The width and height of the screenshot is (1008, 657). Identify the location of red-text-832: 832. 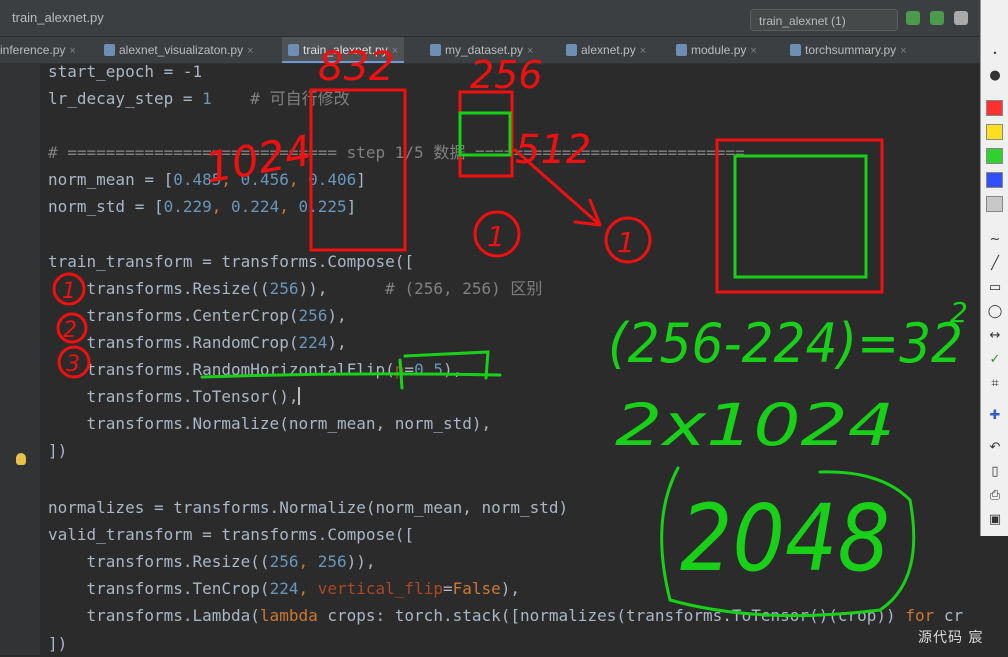
(356, 67).